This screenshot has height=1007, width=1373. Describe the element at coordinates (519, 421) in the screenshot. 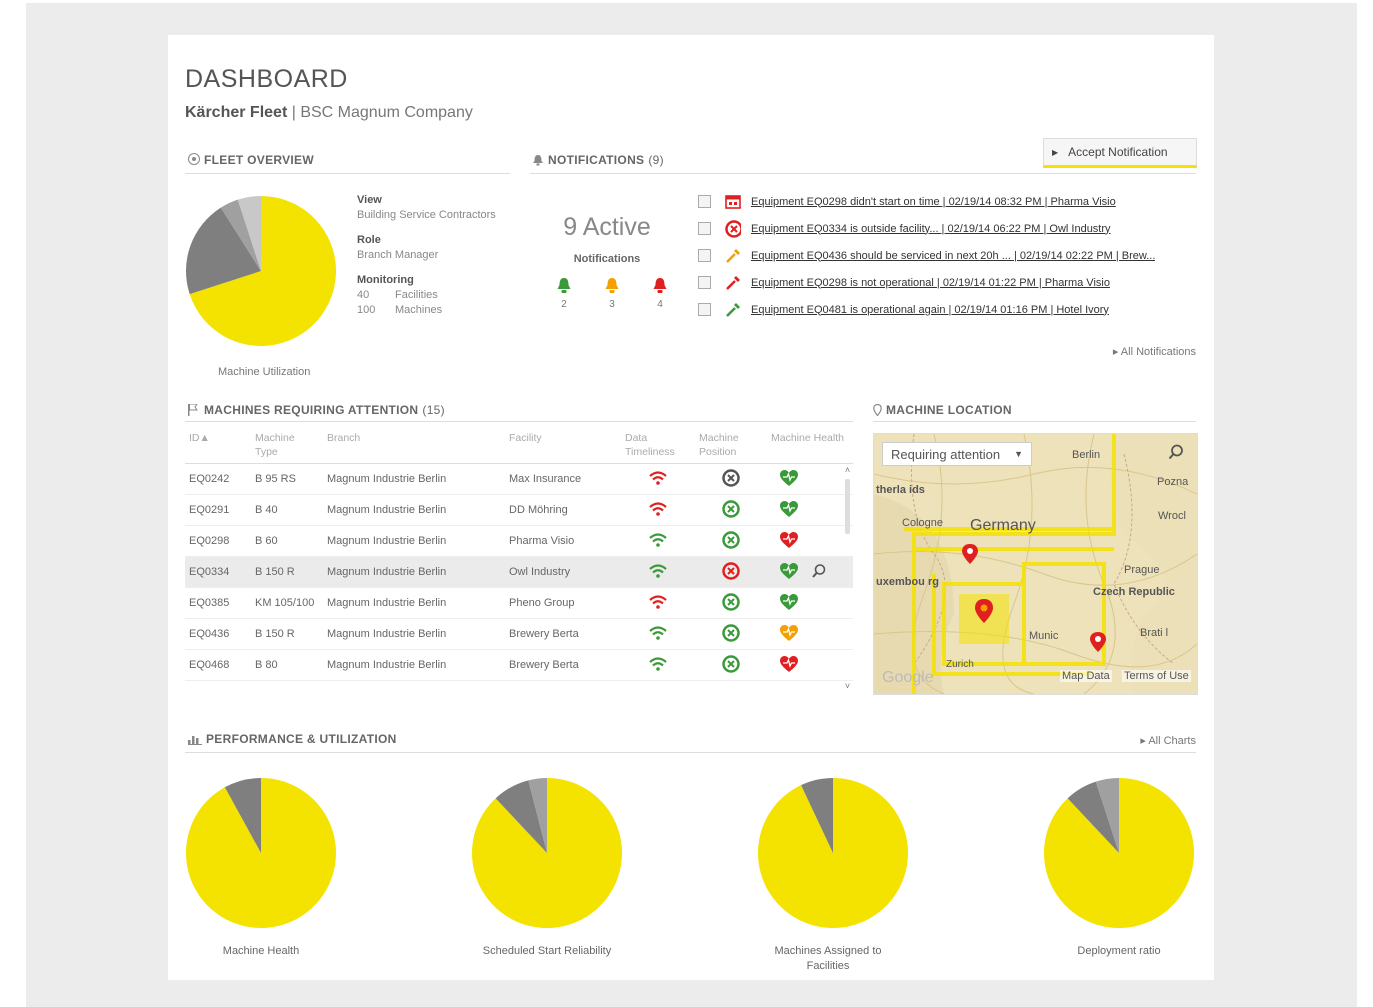

I see `machines-divider` at that location.